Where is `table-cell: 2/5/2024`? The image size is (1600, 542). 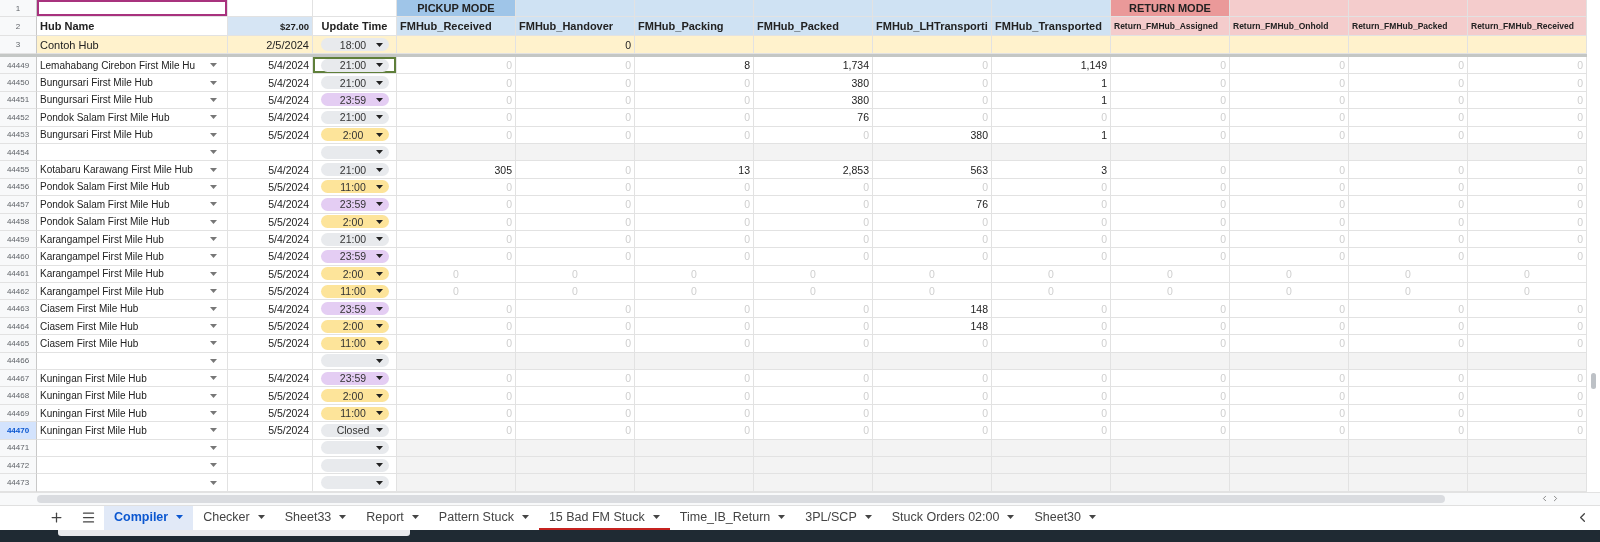 table-cell: 2/5/2024 is located at coordinates (270, 45).